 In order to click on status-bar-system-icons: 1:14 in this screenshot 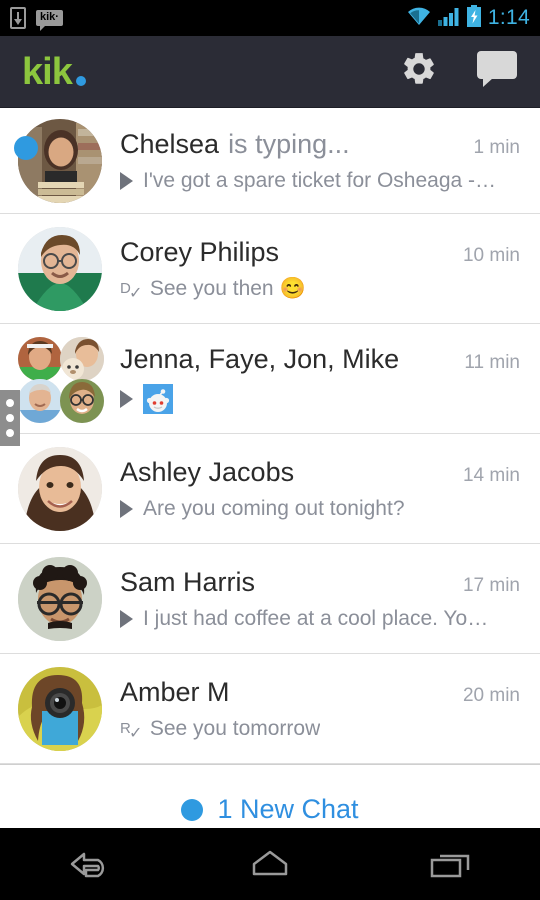, I will do `click(468, 18)`.